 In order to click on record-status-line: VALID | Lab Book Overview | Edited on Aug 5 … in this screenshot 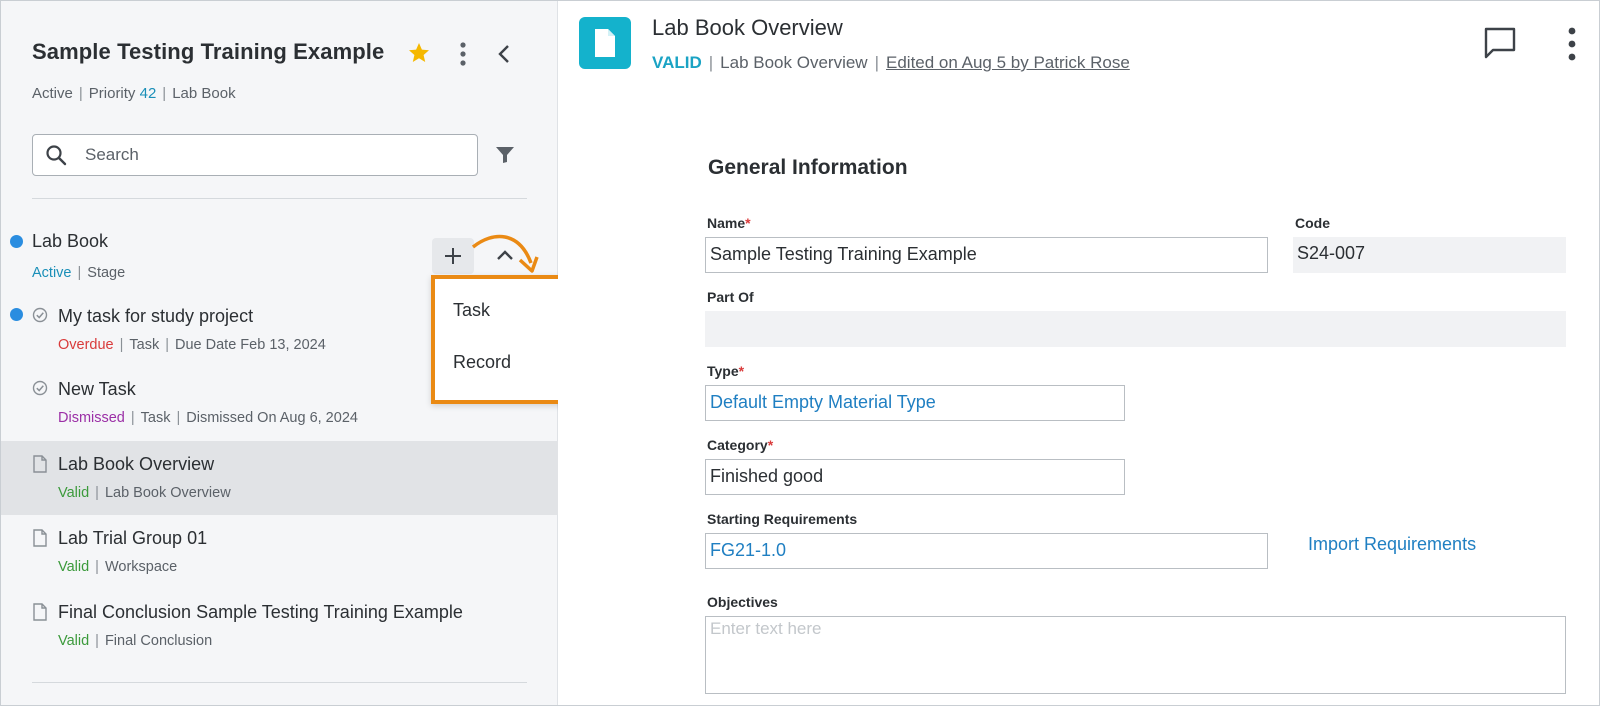, I will do `click(891, 62)`.